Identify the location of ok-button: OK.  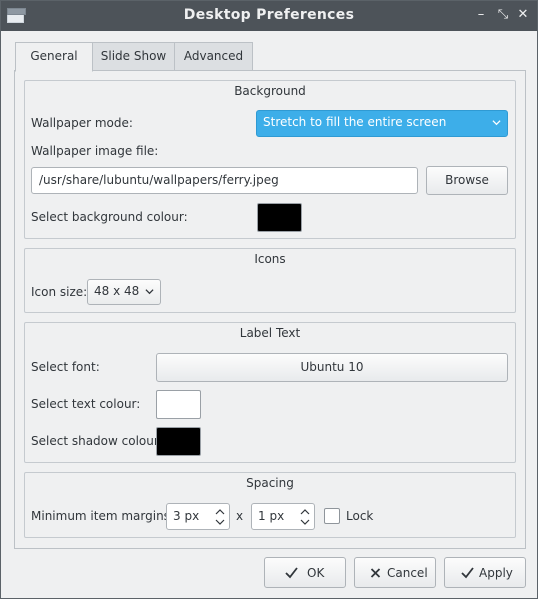
(305, 572).